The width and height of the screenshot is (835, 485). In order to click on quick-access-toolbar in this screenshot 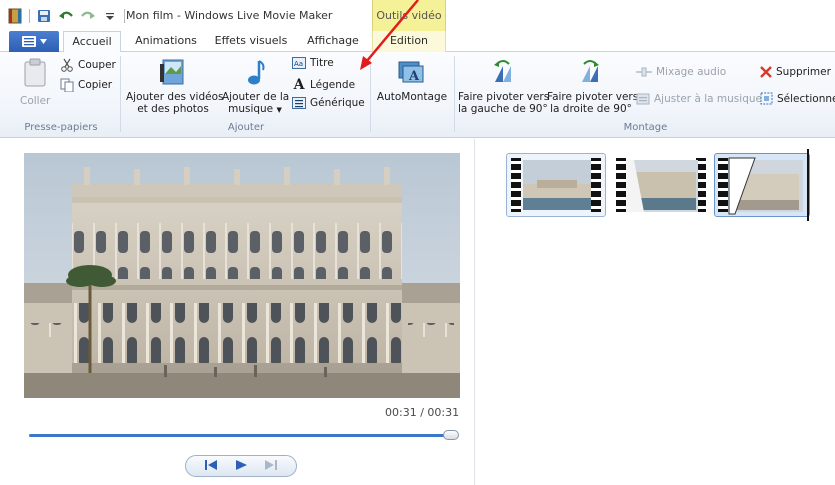, I will do `click(66, 16)`.